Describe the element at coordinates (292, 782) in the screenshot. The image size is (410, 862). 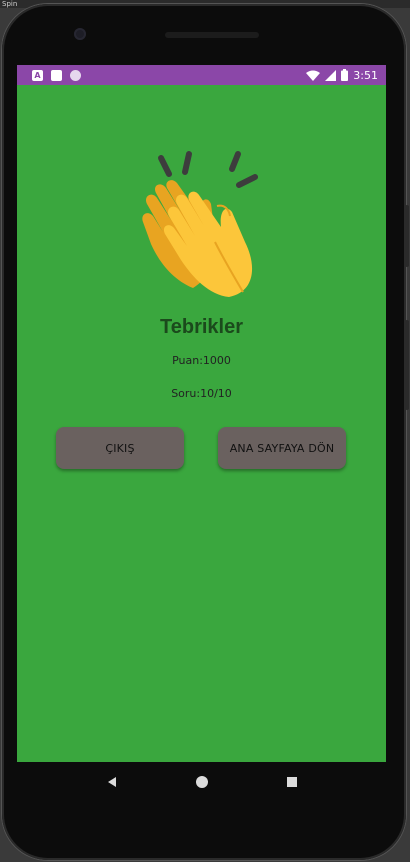
I see `recents-icon` at that location.